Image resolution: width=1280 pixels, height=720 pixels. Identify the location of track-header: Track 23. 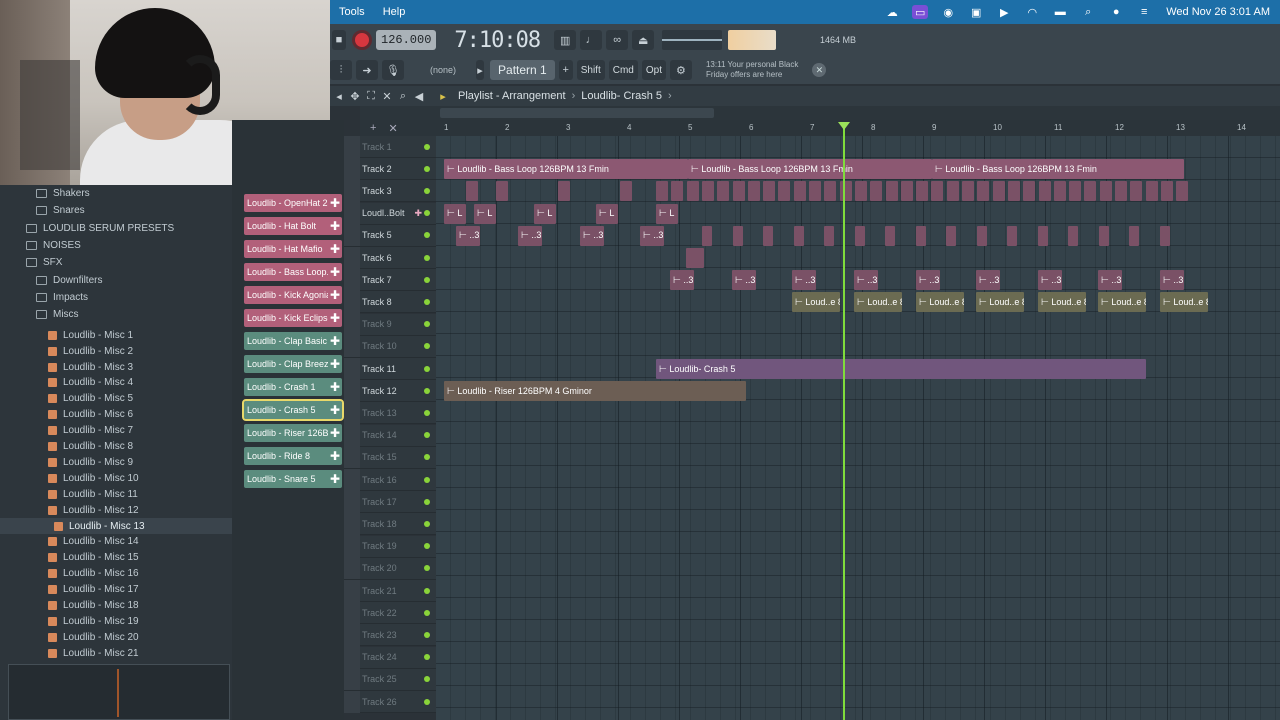
(390, 635).